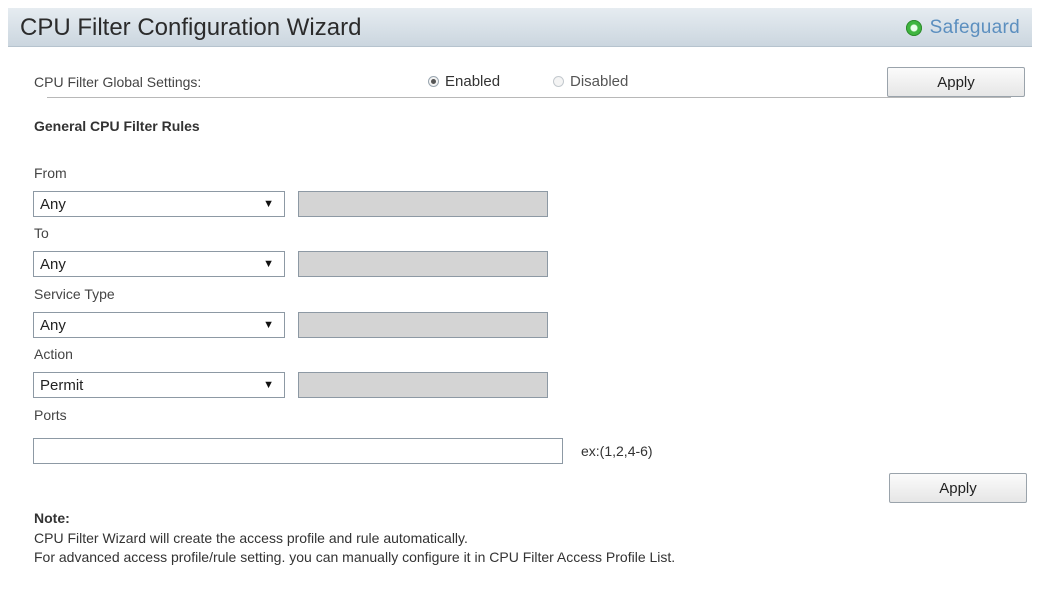  Describe the element at coordinates (74, 294) in the screenshot. I see `service-type-label: Service Type` at that location.